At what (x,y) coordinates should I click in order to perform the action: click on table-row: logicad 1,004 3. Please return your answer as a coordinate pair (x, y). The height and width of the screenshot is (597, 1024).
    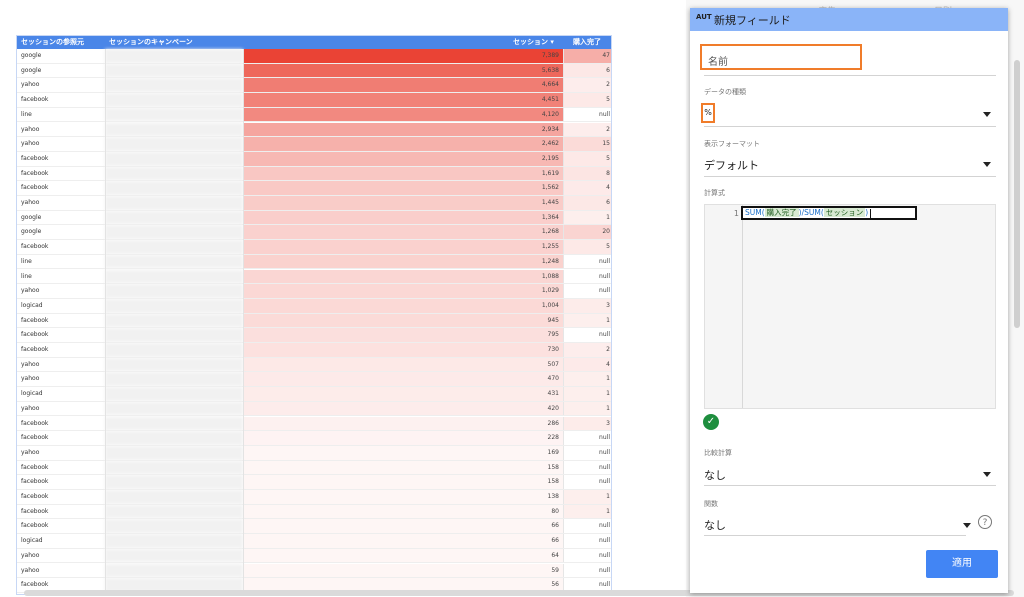
    Looking at the image, I should click on (314, 306).